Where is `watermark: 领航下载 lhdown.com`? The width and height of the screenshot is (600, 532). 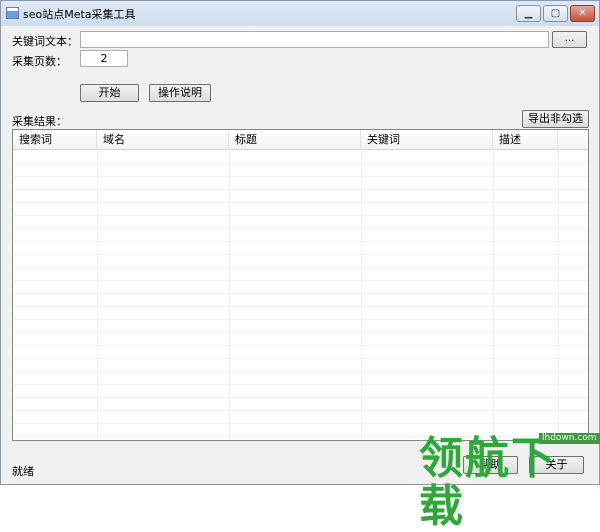
watermark: 领航下载 lhdown.com is located at coordinates (509, 482).